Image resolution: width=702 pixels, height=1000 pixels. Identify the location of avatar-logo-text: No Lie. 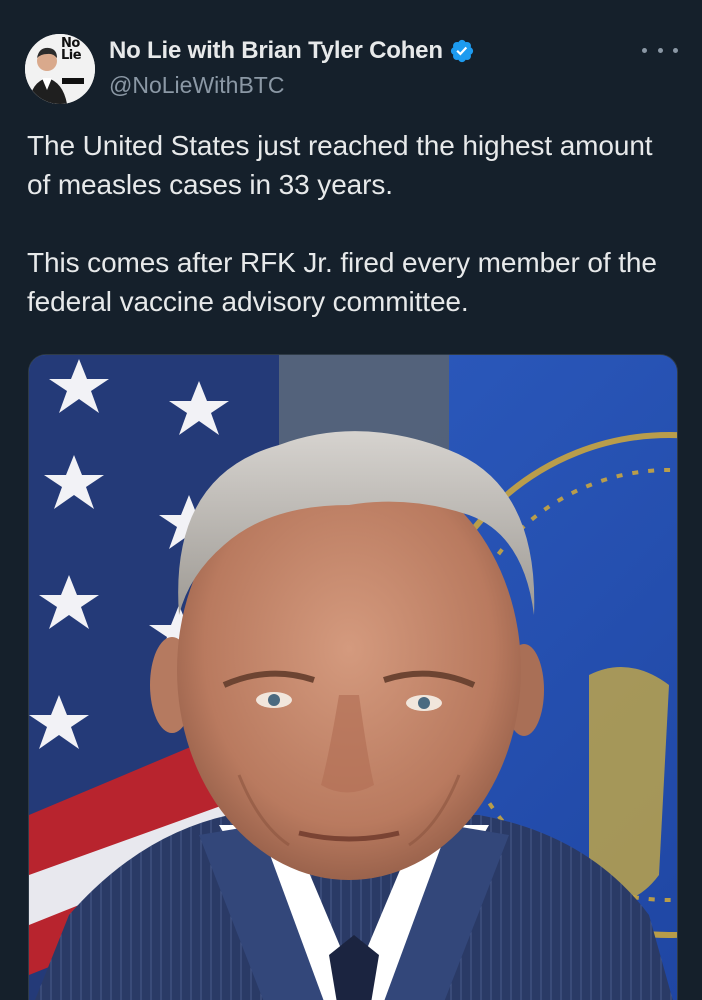
(71, 49).